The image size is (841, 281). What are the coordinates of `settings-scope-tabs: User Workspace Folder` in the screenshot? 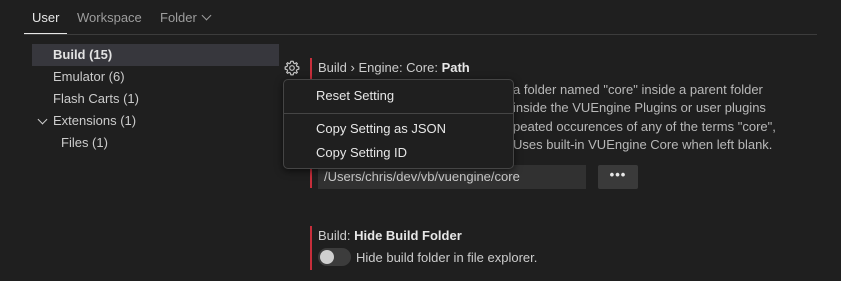 It's located at (420, 17).